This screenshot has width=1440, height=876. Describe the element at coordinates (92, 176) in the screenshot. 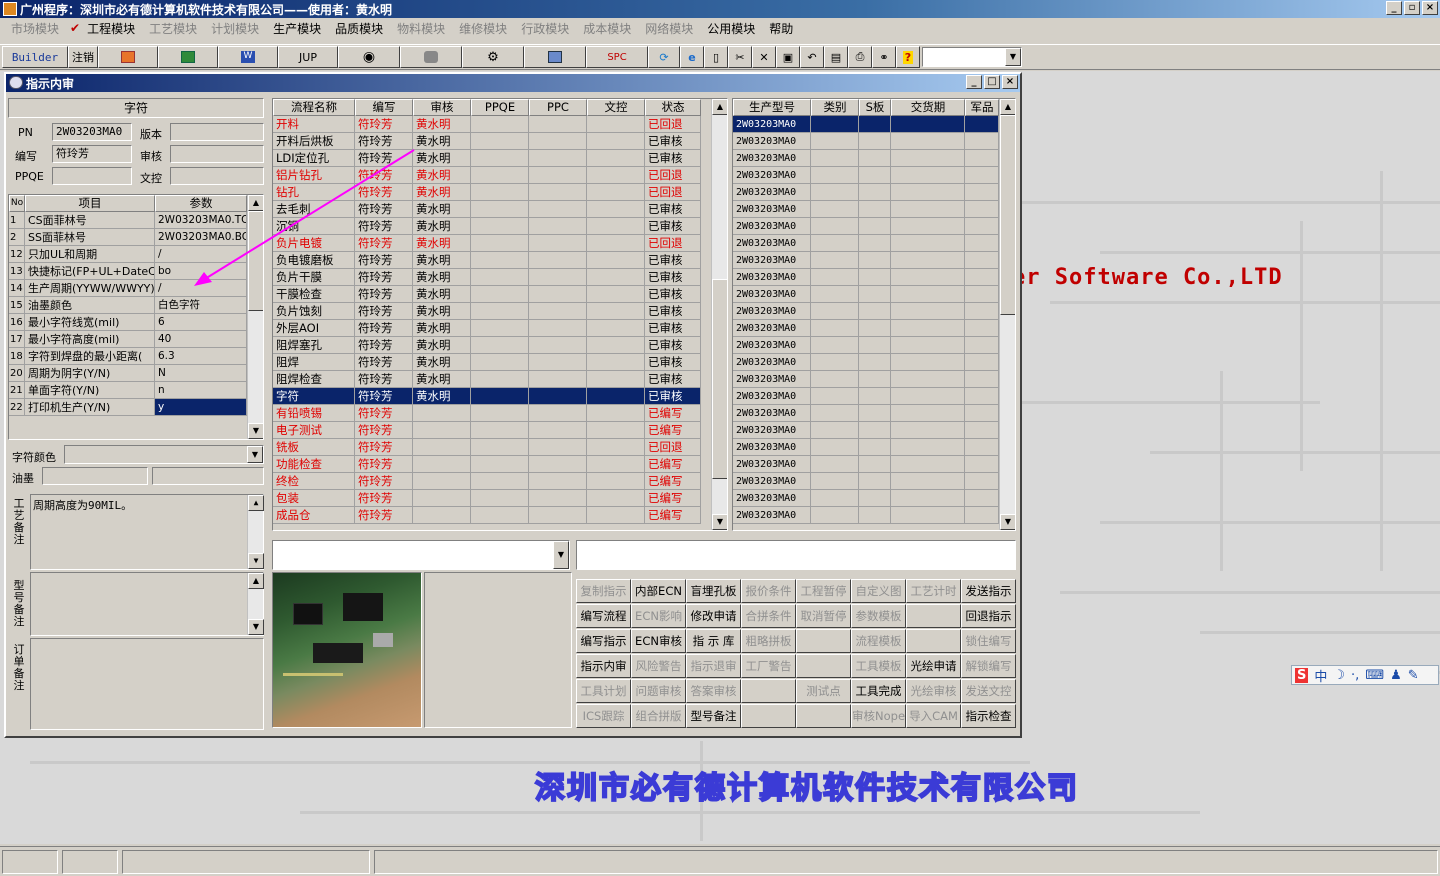

I see `ppqe-field` at that location.